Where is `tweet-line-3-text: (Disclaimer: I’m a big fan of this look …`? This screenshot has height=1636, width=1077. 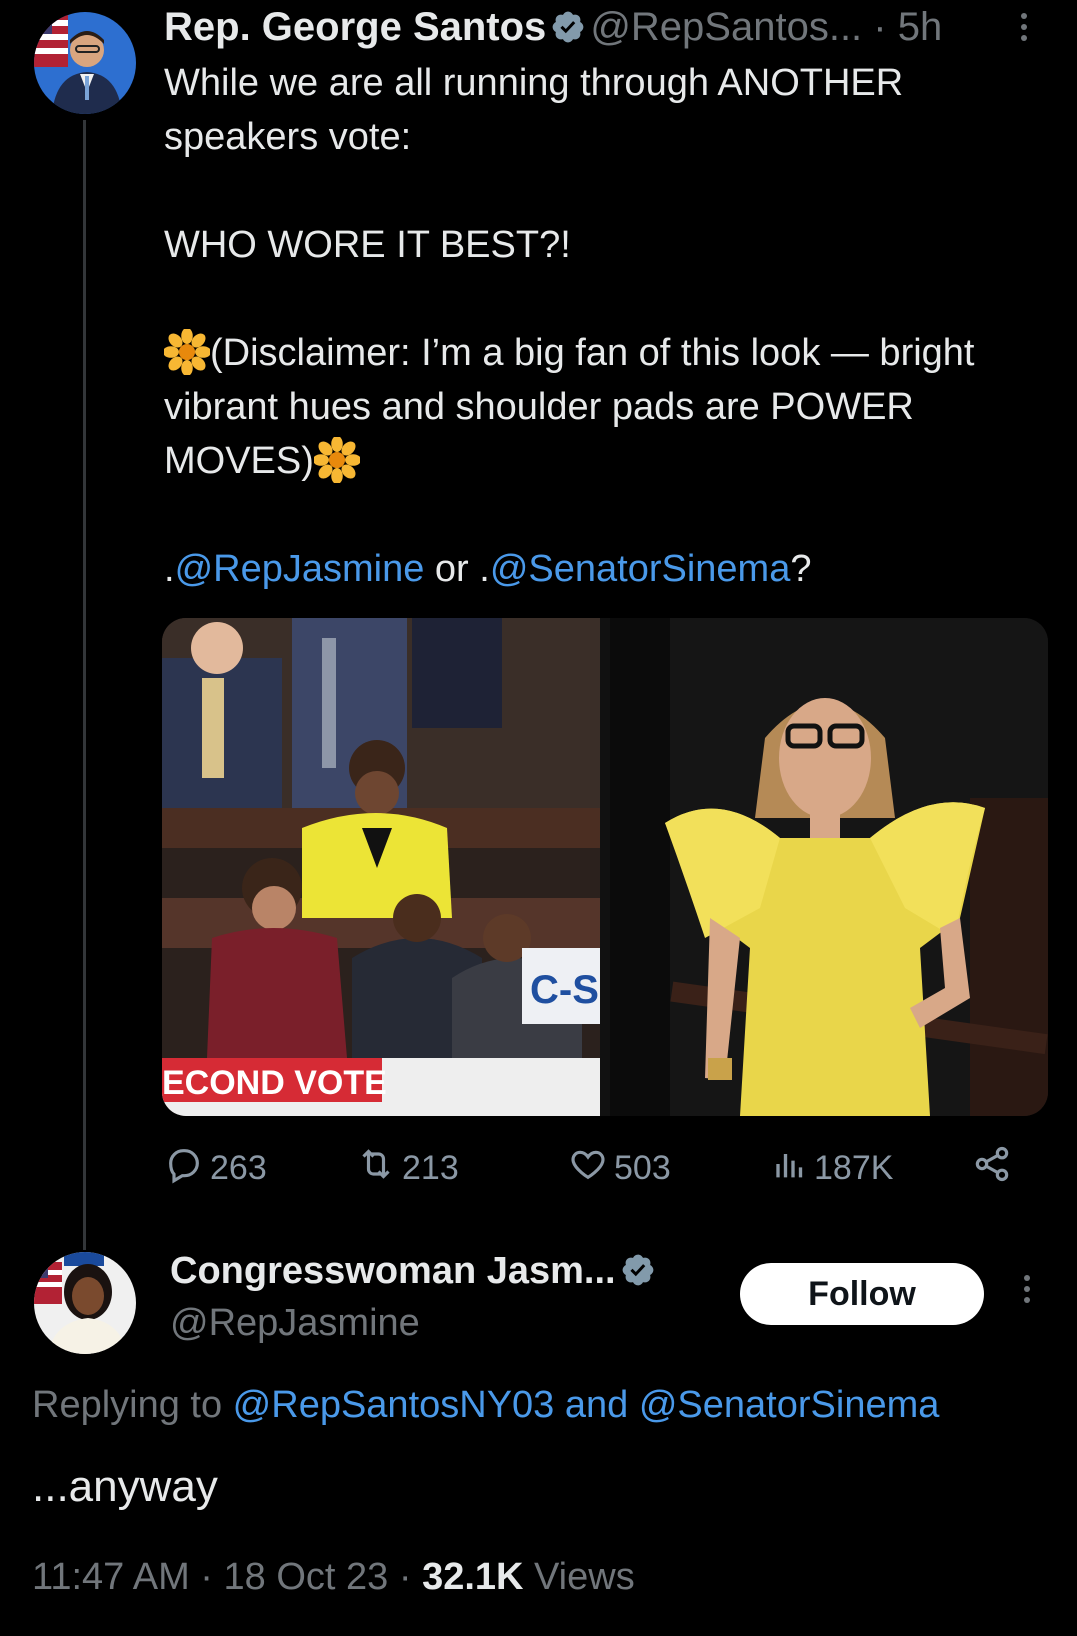 tweet-line-3-text: (Disclaimer: I’m a big fan of this look … is located at coordinates (569, 407).